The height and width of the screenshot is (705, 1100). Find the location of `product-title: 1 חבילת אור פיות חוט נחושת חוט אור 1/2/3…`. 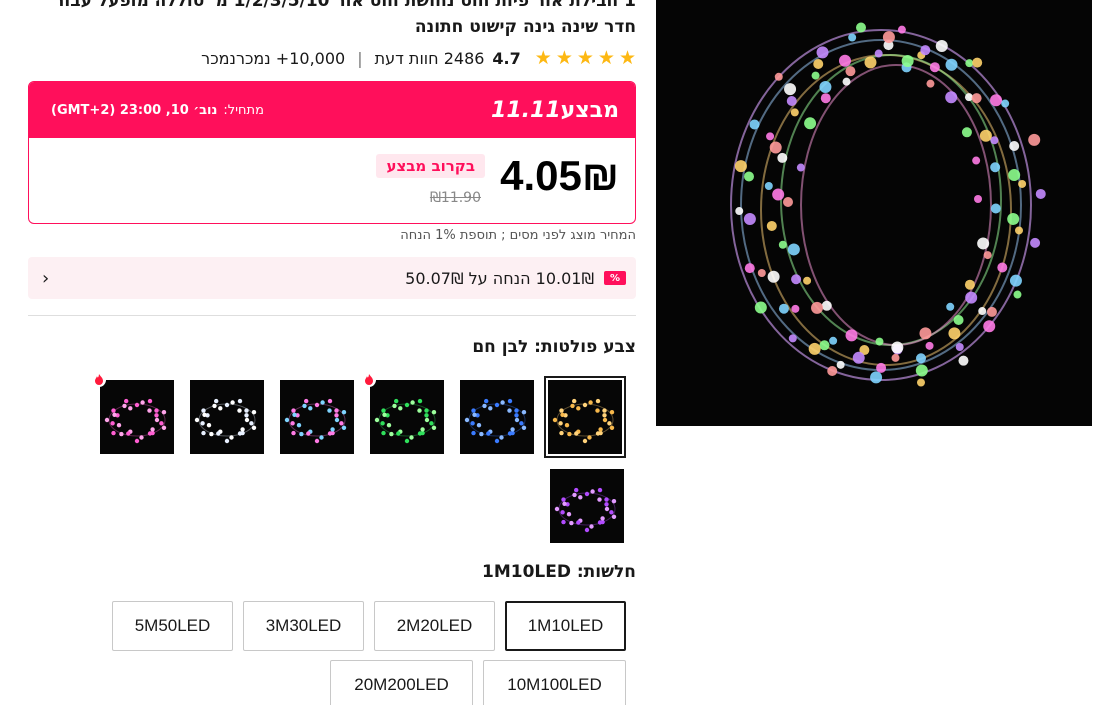

product-title: 1 חבילת אור פיות חוט נחושת חוט אור 1/2/3… is located at coordinates (345, 18).